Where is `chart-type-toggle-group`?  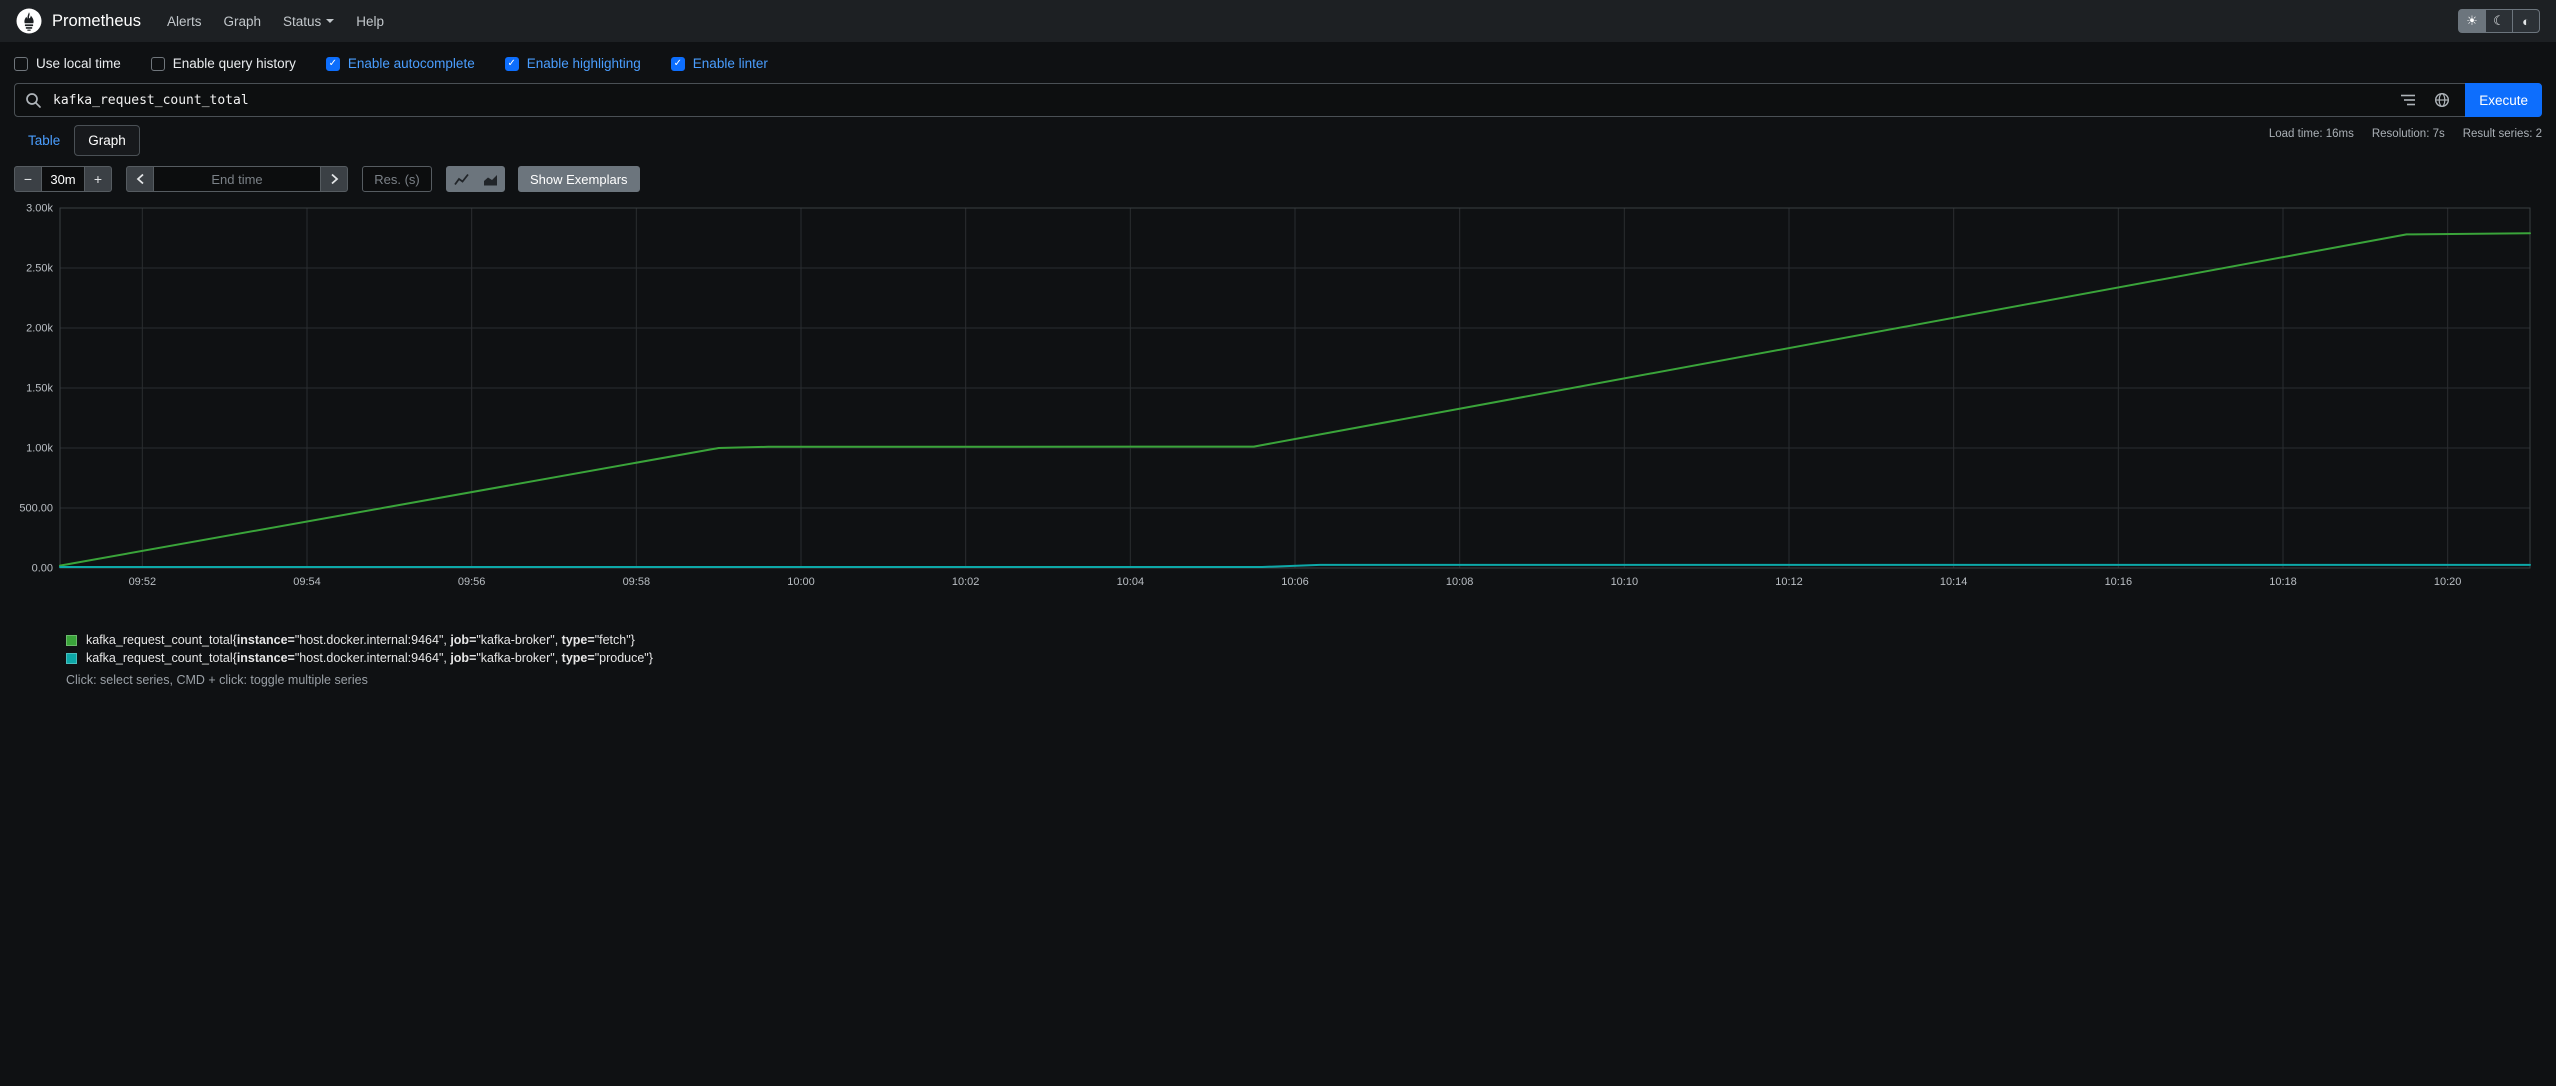 chart-type-toggle-group is located at coordinates (475, 179).